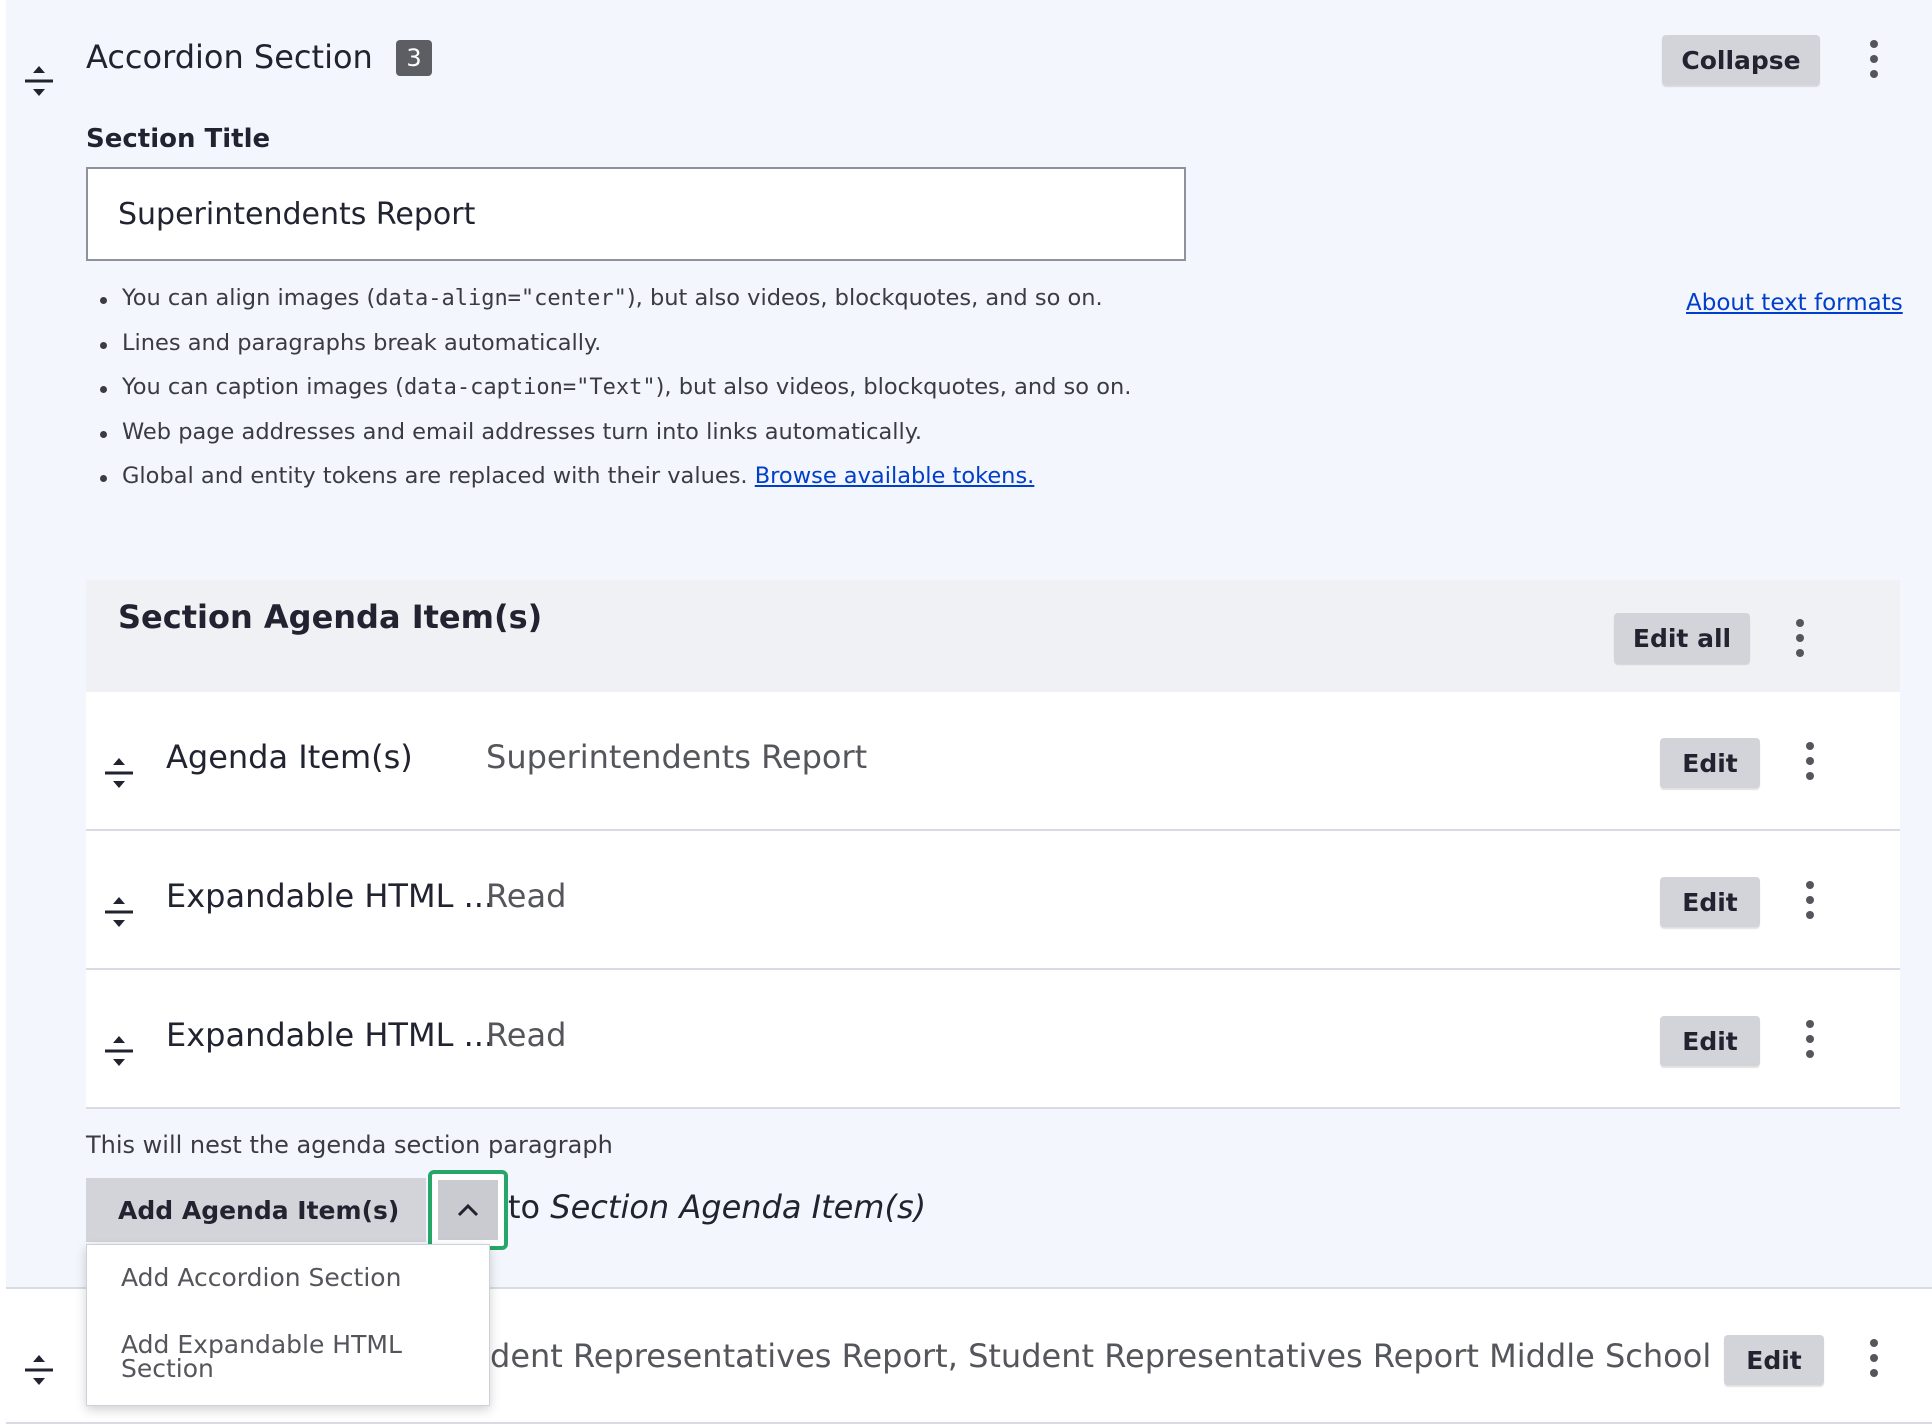 The image size is (1932, 1424). Describe the element at coordinates (636, 214) in the screenshot. I see `section-title-input` at that location.